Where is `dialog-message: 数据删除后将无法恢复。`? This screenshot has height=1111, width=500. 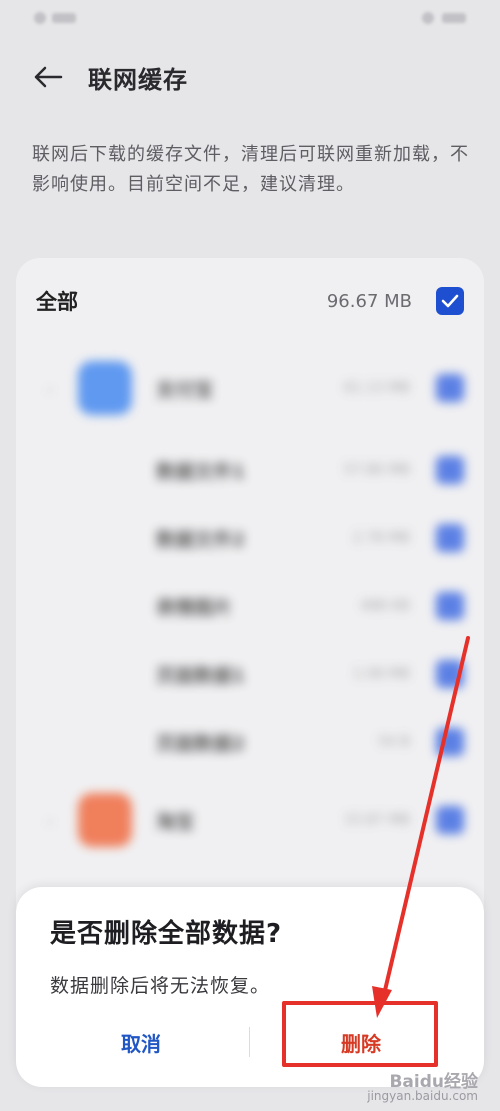
dialog-message: 数据删除后将无法恢复。 is located at coordinates (160, 986).